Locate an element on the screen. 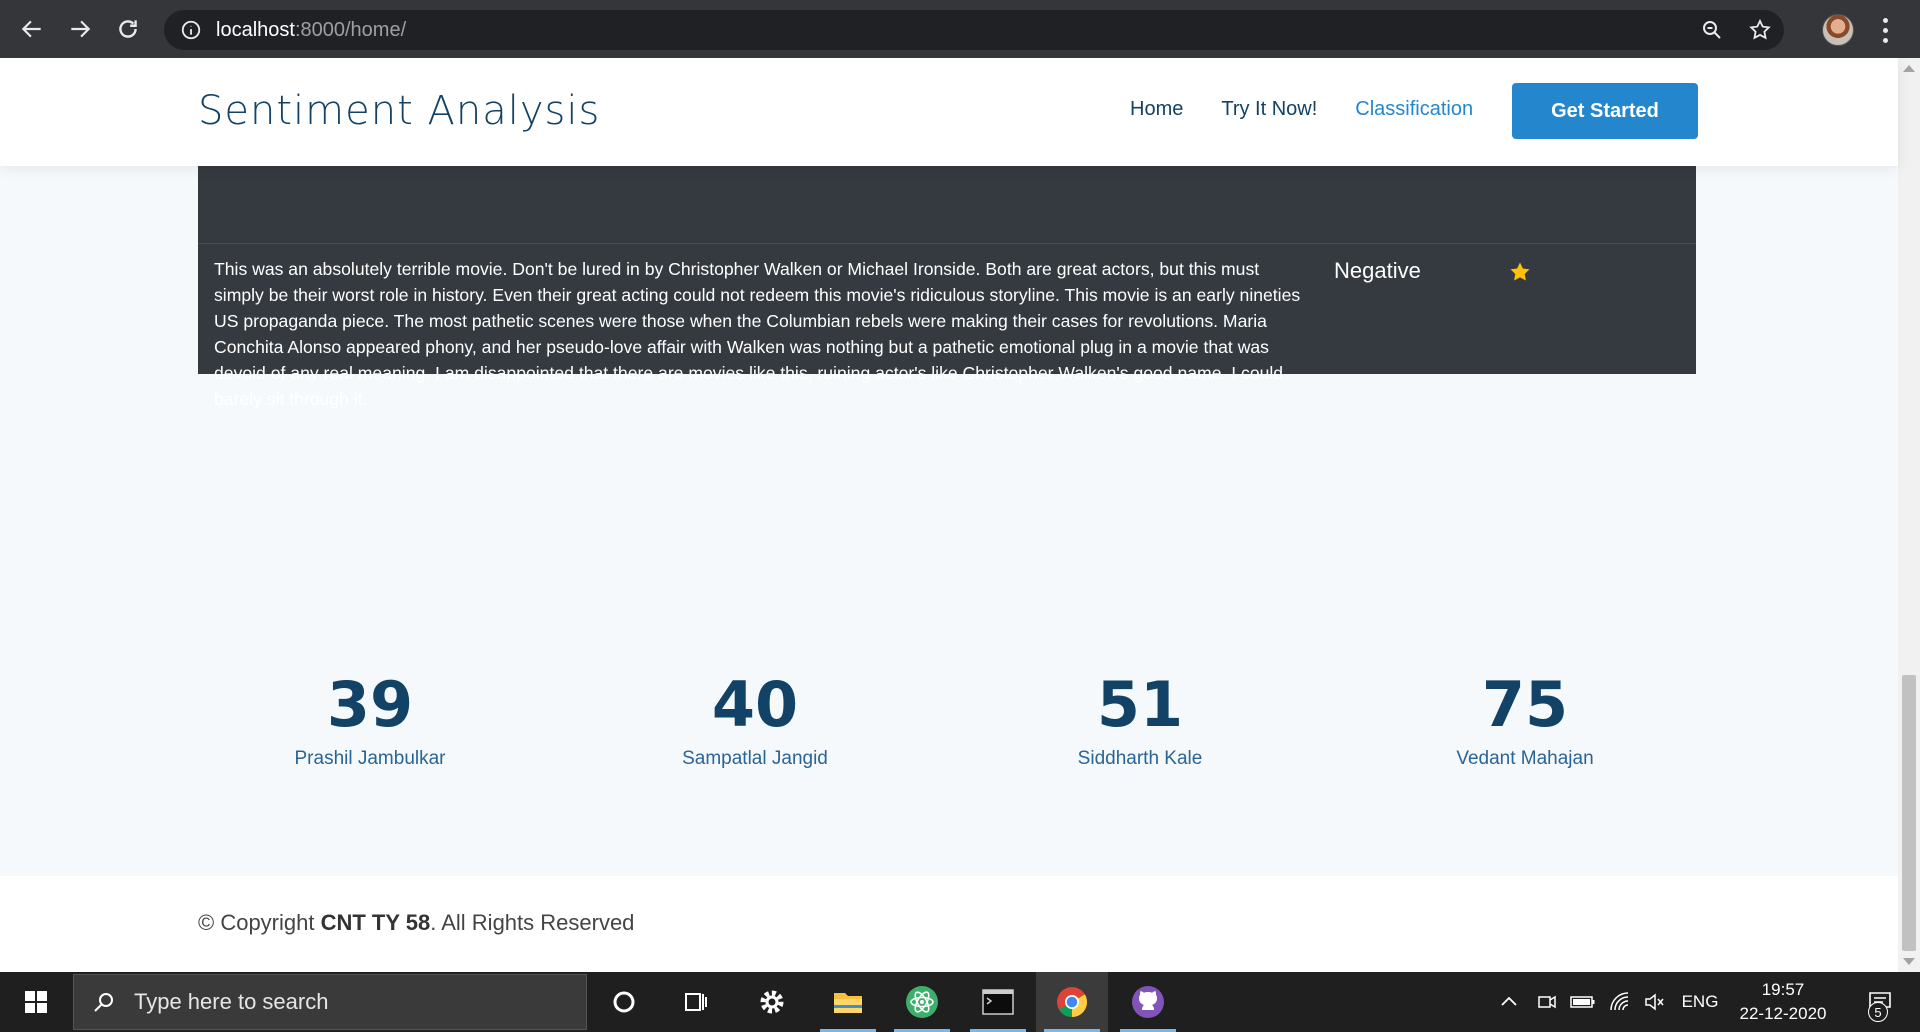 This screenshot has height=1032, width=1920. taskbar-chrome is located at coordinates (1072, 1002).